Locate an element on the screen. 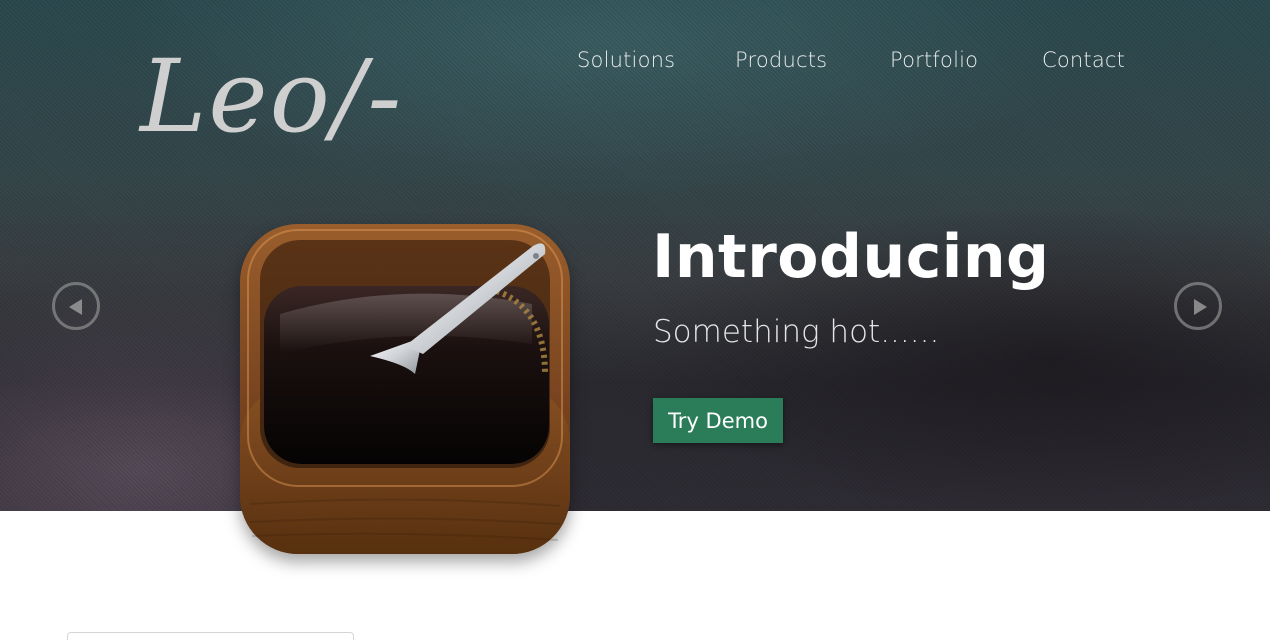  nav-portfolio: Portfolio is located at coordinates (934, 60).